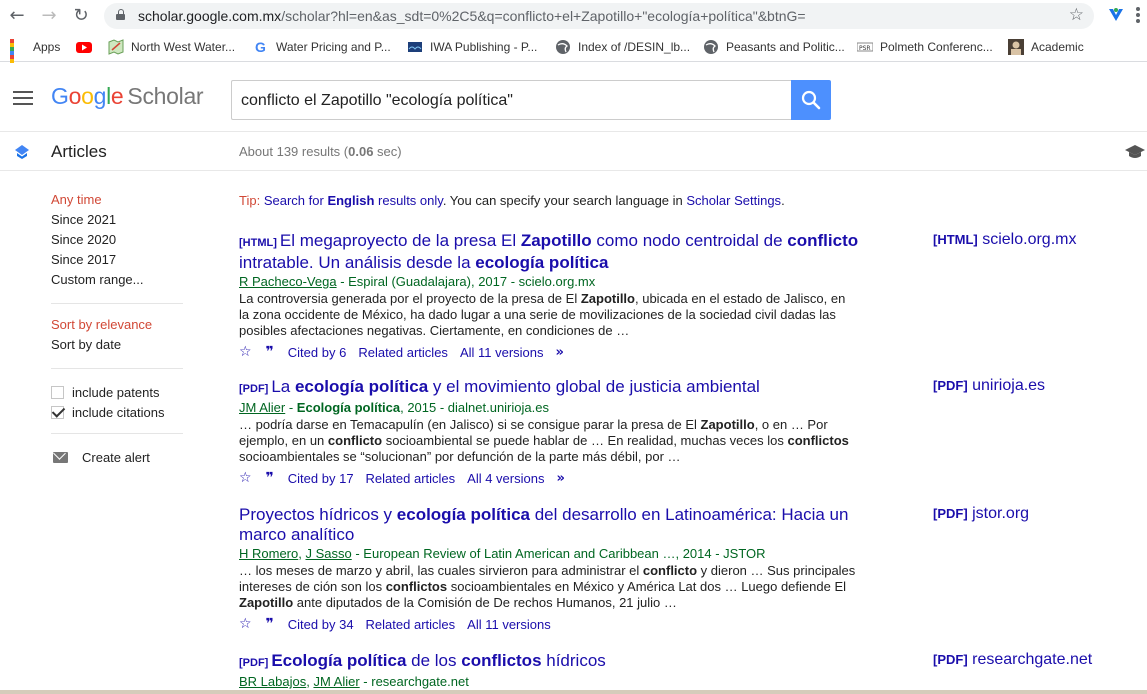 The image size is (1147, 694). Describe the element at coordinates (317, 352) in the screenshot. I see `cited-by-link: Cited by 6` at that location.